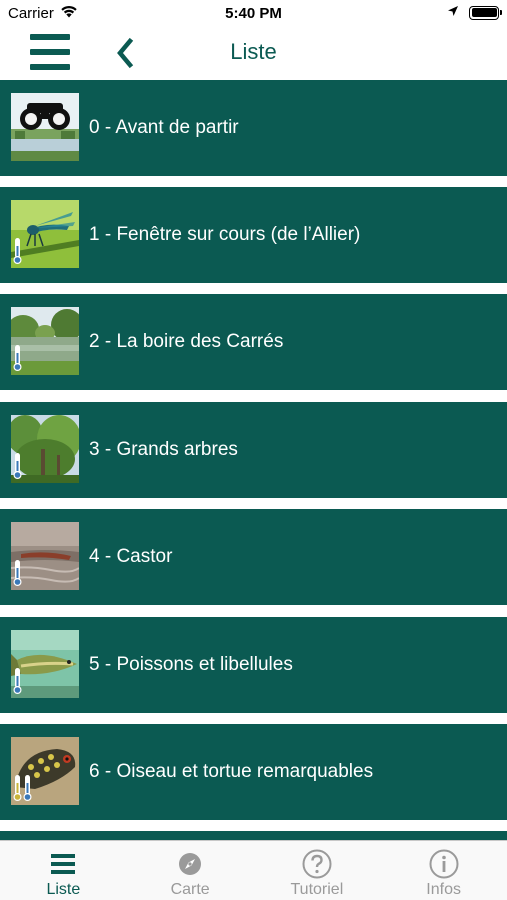  I want to click on battery-level, so click(484, 12).